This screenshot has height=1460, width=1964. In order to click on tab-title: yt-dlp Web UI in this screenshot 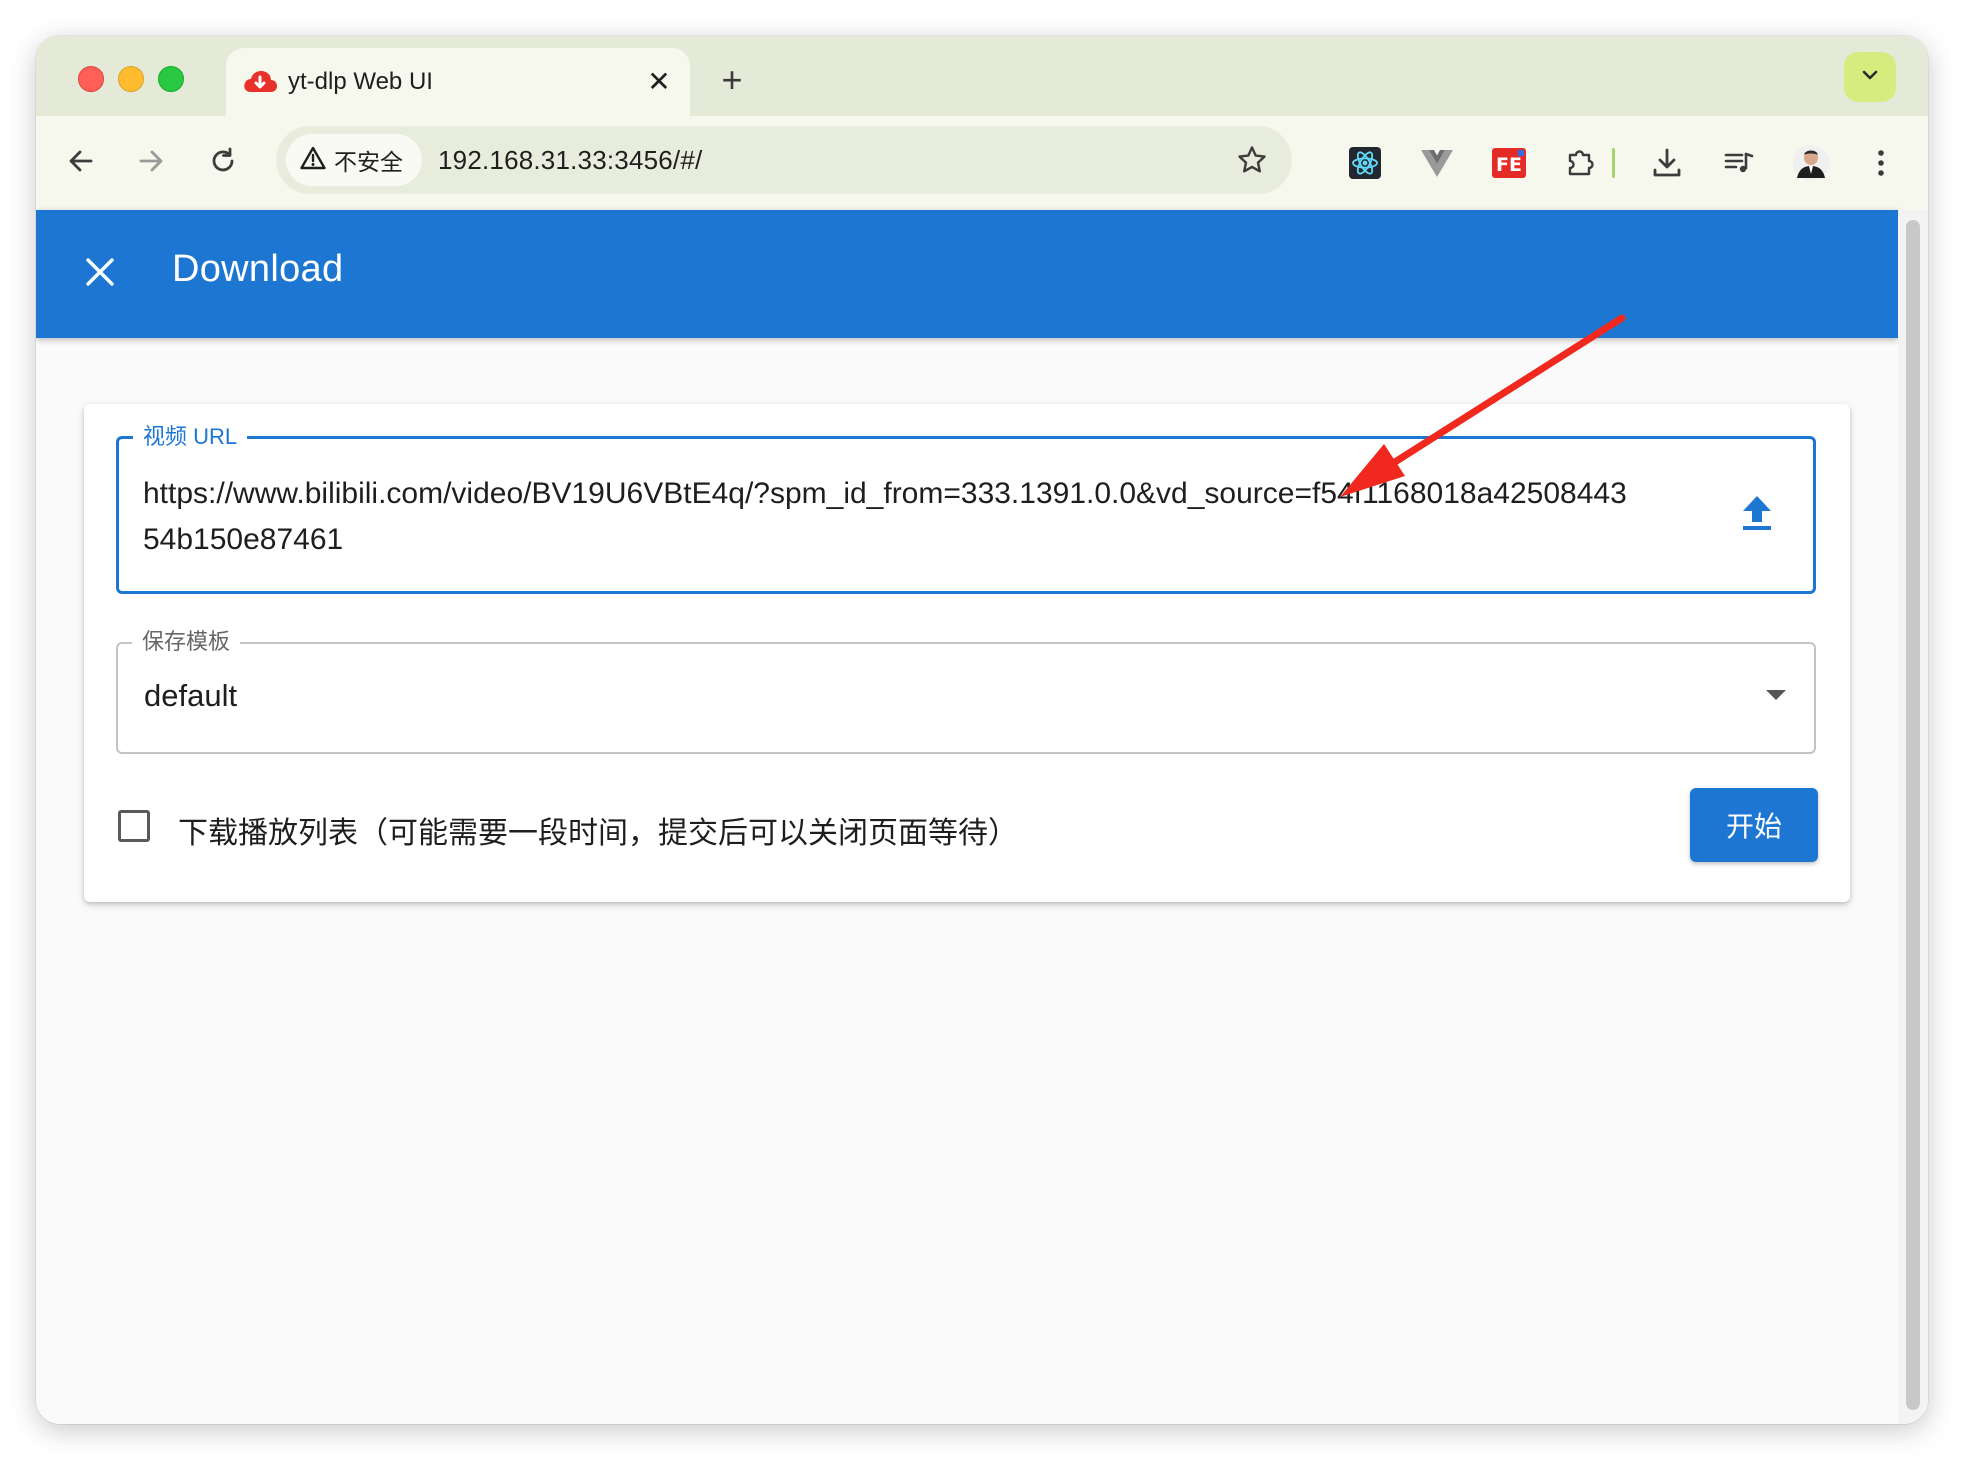, I will do `click(360, 81)`.